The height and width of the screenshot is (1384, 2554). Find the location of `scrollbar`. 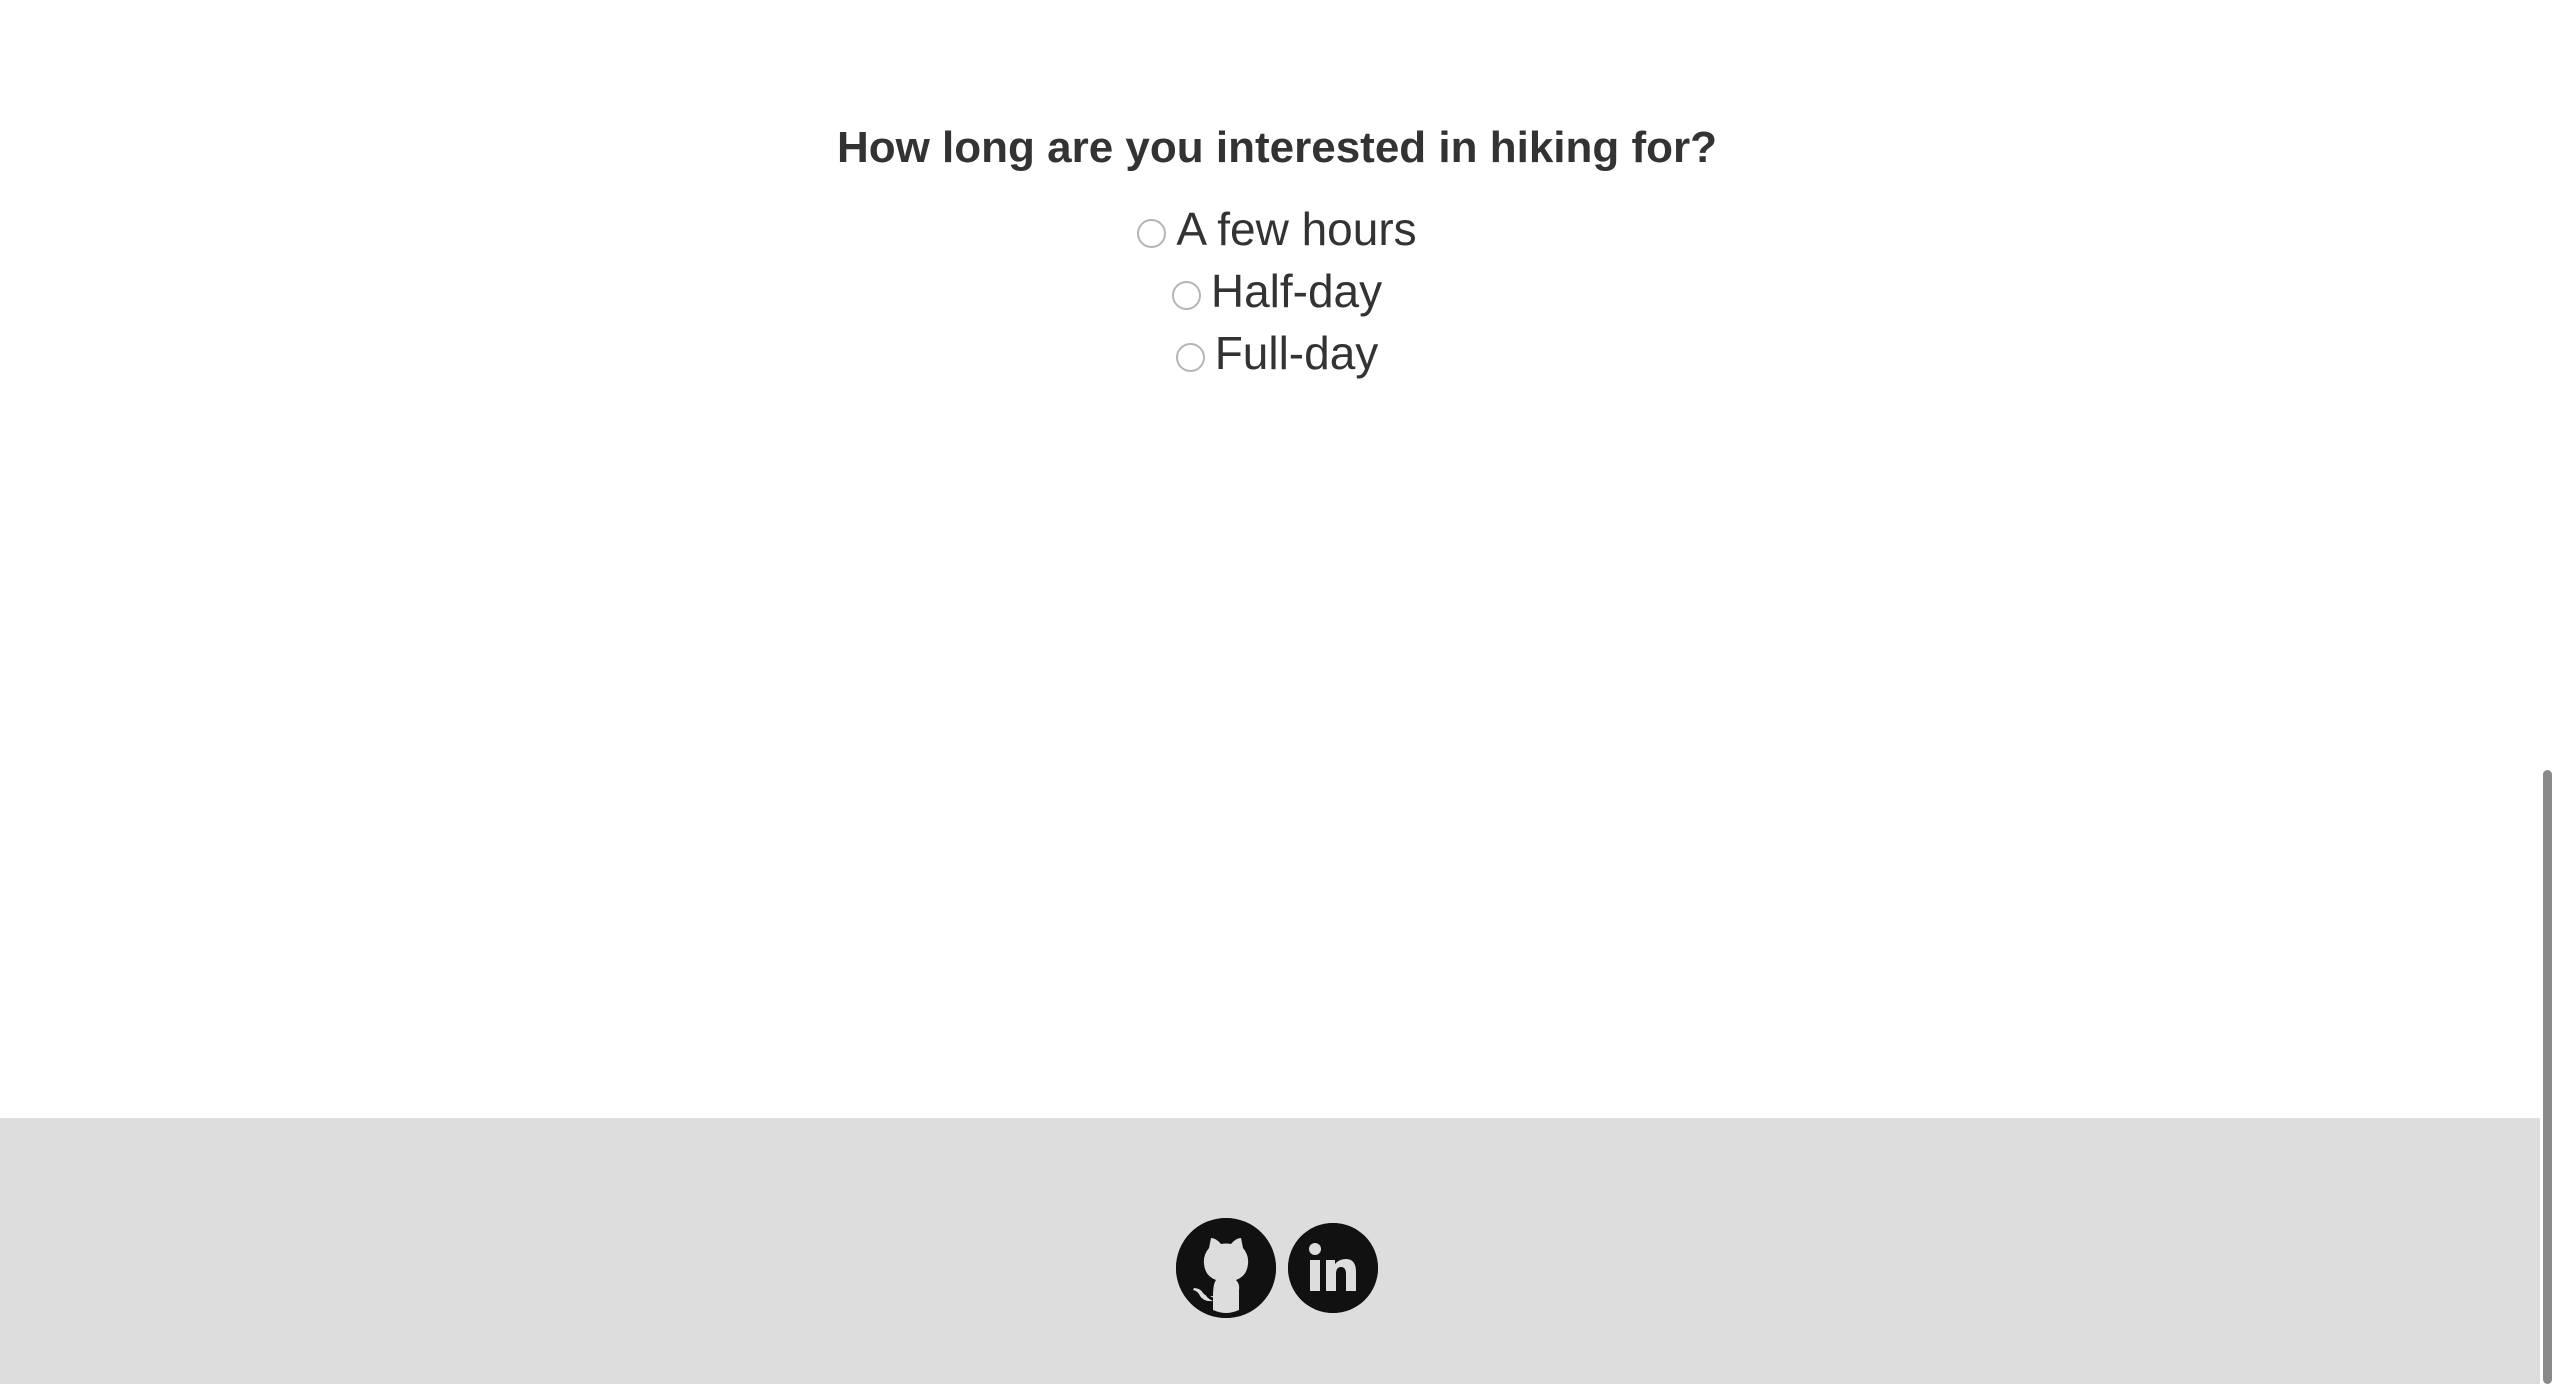

scrollbar is located at coordinates (2547, 692).